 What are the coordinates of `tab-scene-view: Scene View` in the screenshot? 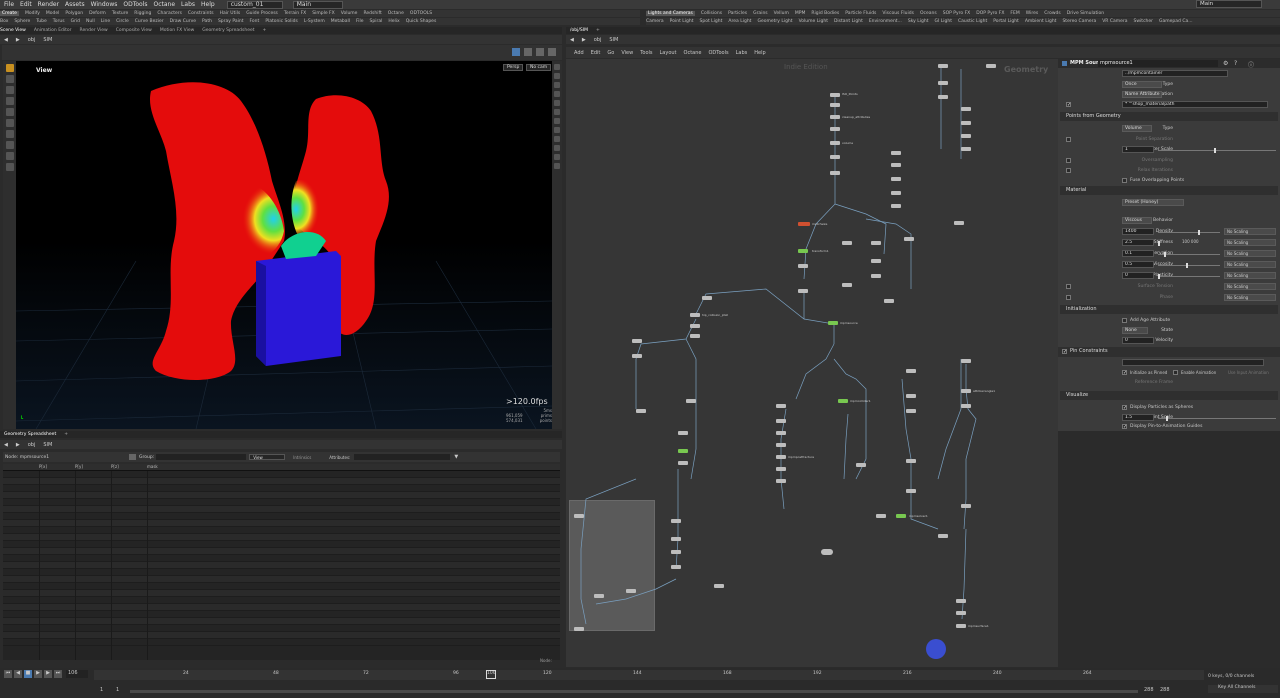 It's located at (13, 30).